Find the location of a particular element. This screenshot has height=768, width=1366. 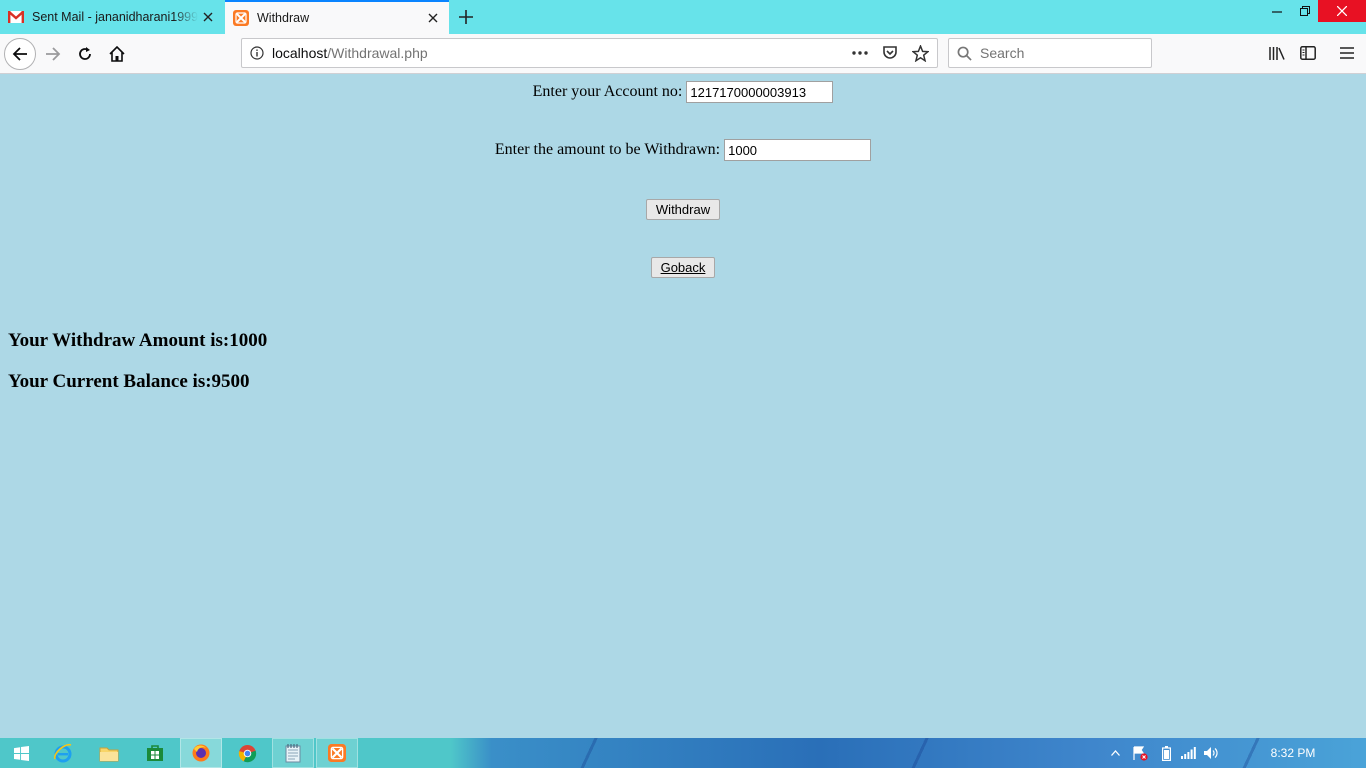

restore-button is located at coordinates (1305, 11).